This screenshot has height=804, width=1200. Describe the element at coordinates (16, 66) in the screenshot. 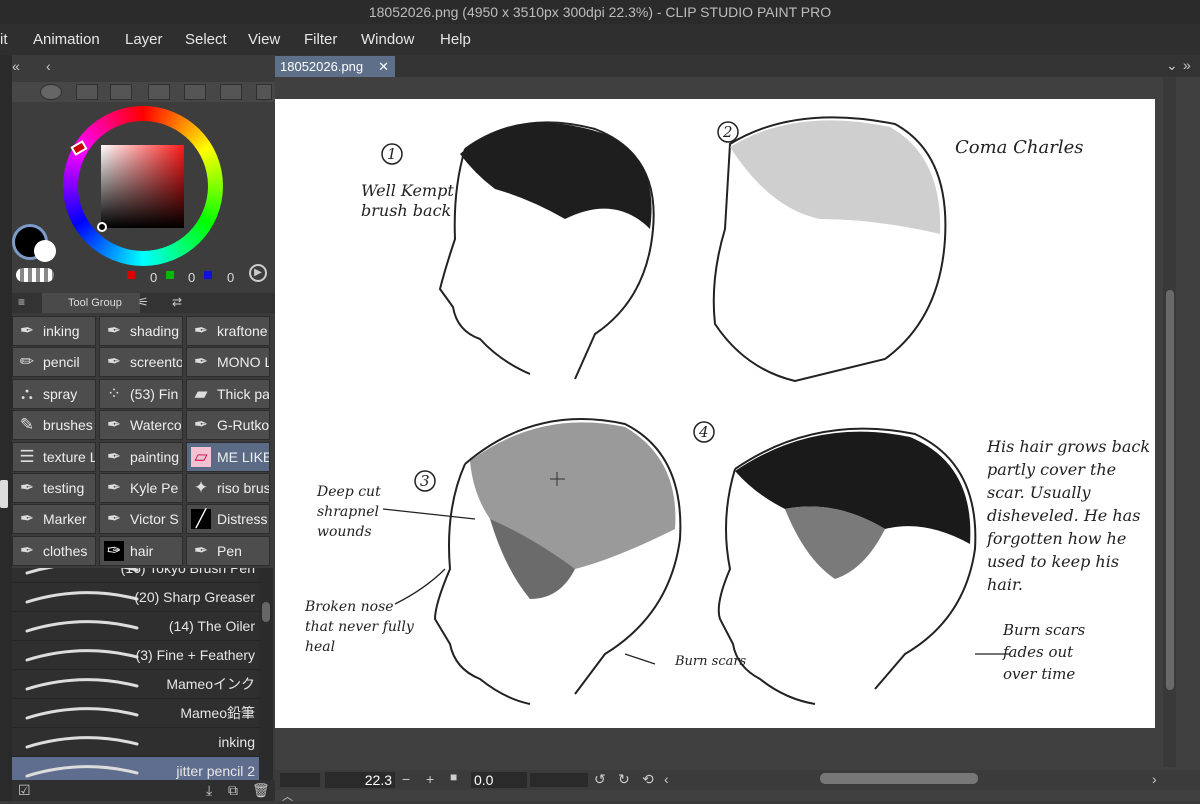

I see `collapse-left-icon: «` at that location.